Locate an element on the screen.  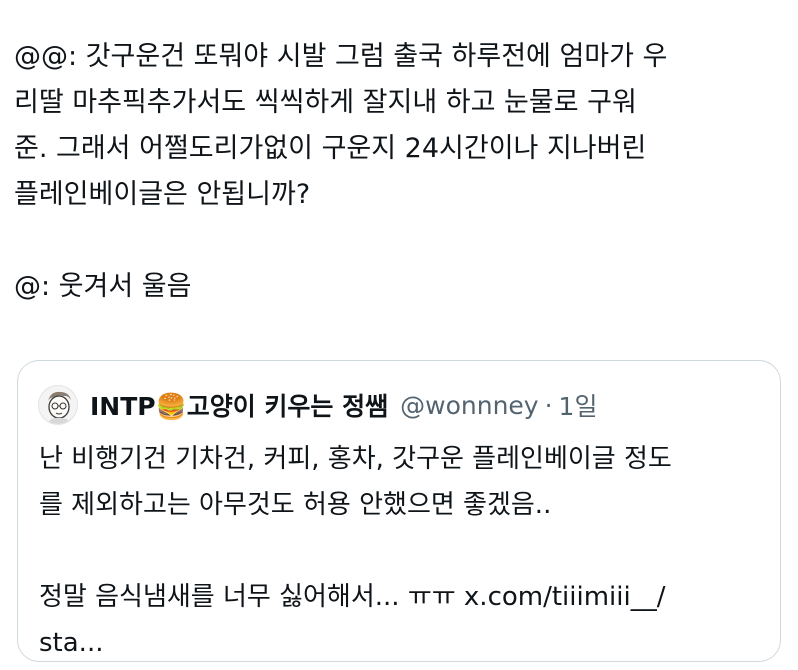
cartoon-face-avatar-icon is located at coordinates (58, 405).